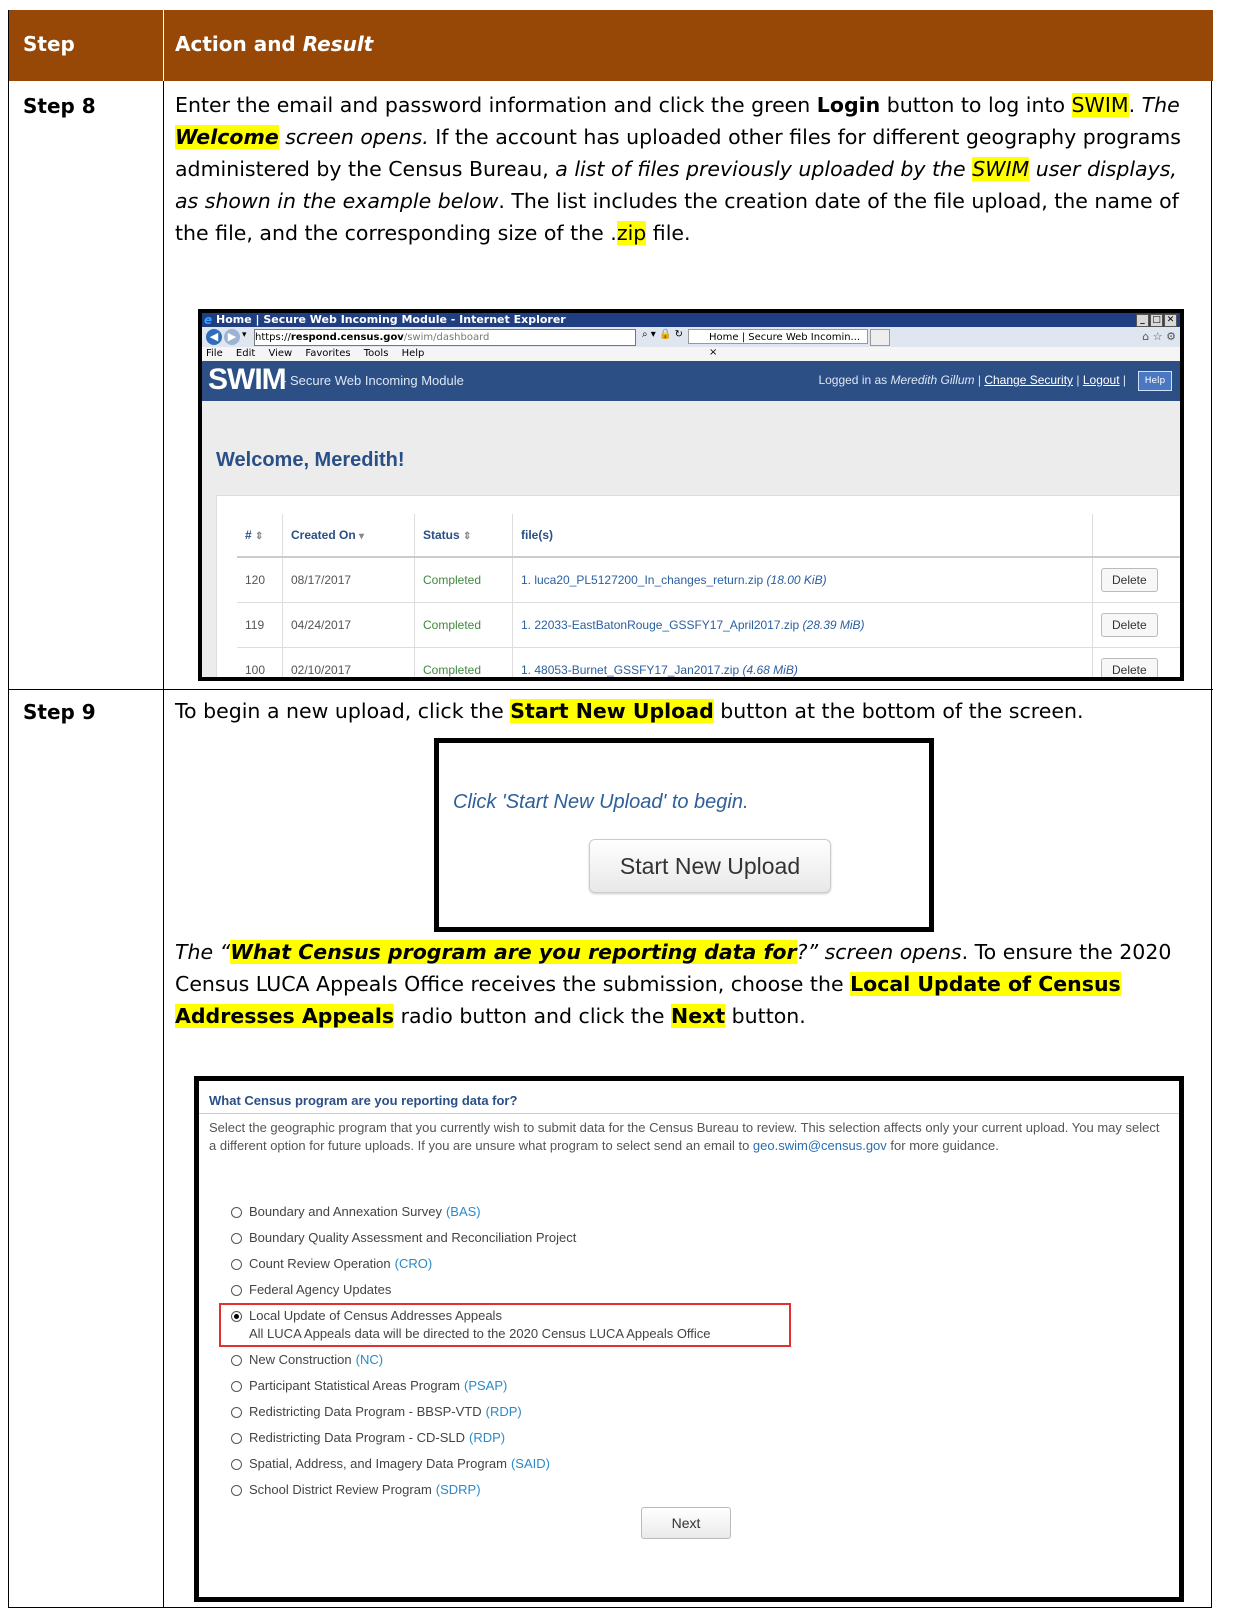  What do you see at coordinates (505, 1316) in the screenshot?
I see `radio-luca-appeals: Local Update of Census Addresses Appeals` at bounding box center [505, 1316].